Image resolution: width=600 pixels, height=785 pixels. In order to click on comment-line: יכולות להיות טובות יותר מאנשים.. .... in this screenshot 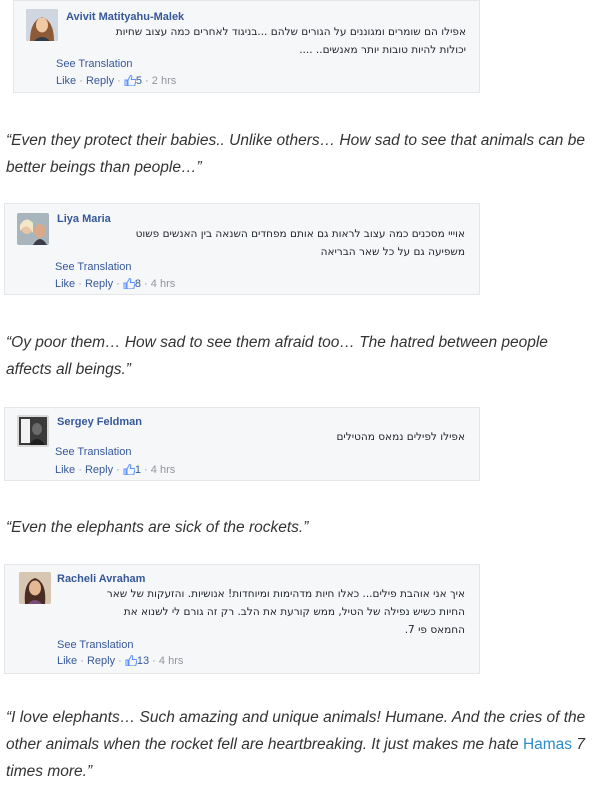, I will do `click(382, 50)`.